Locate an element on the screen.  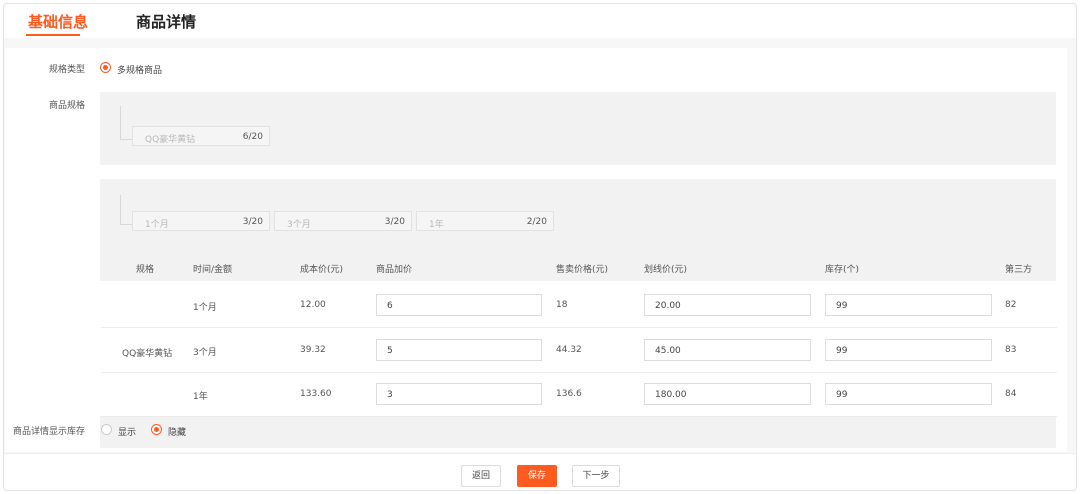
table-header: 售卖价格(元) is located at coordinates (582, 270).